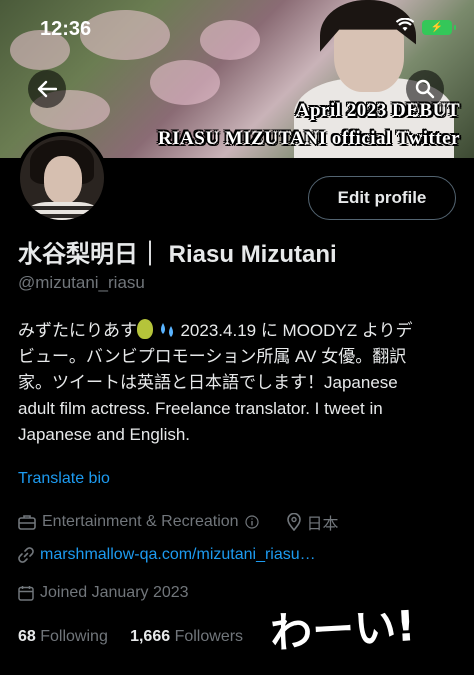 This screenshot has width=474, height=675. I want to click on user-handle: @mizutani_riasu, so click(81, 282).